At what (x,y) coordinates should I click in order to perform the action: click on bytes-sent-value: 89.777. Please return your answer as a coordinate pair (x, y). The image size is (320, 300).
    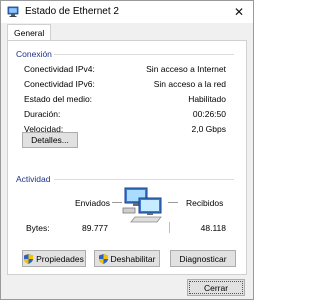
    Looking at the image, I should click on (95, 228).